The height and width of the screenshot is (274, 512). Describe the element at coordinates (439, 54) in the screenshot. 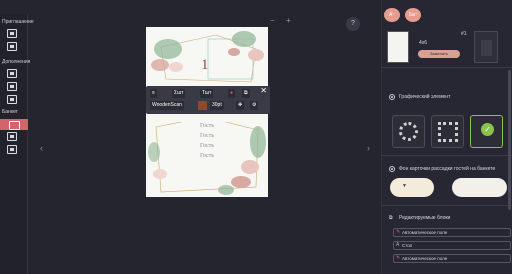

I see `replace-button: Заменить` at that location.